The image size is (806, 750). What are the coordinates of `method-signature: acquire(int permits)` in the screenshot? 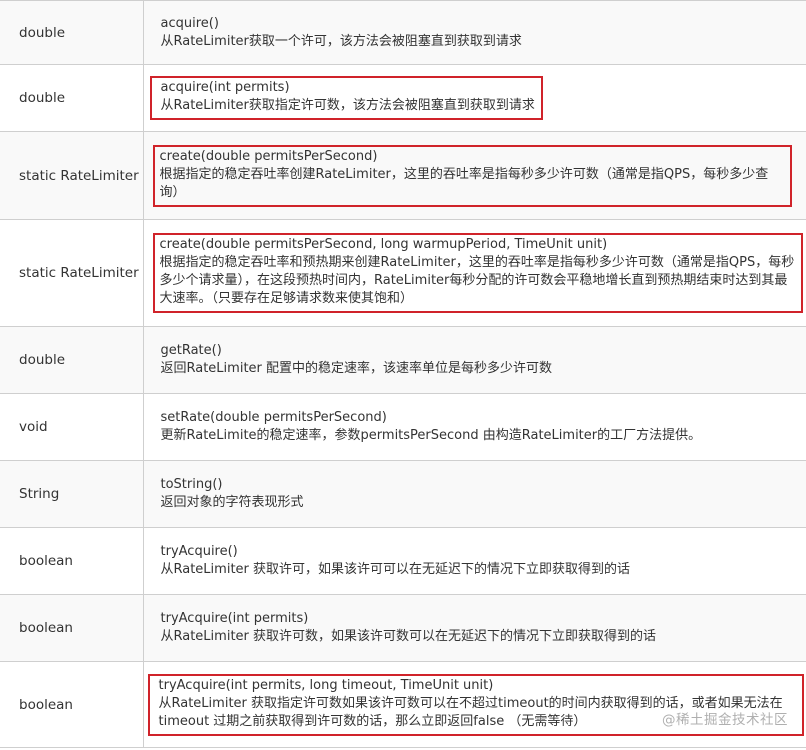 It's located at (225, 87).